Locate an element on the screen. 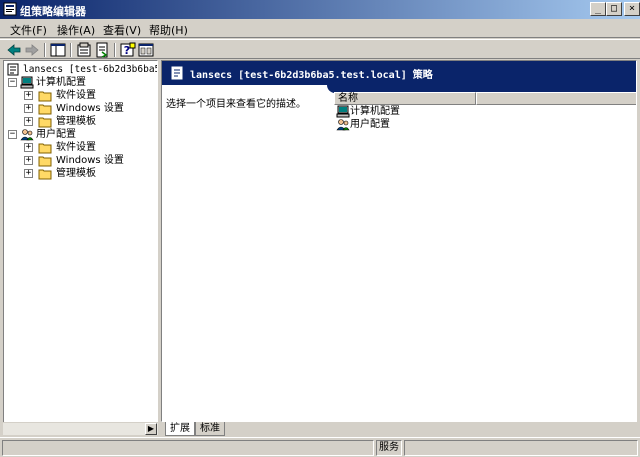 This screenshot has height=457, width=640. tree-item-computer: − 计算机配置 is located at coordinates (82, 82).